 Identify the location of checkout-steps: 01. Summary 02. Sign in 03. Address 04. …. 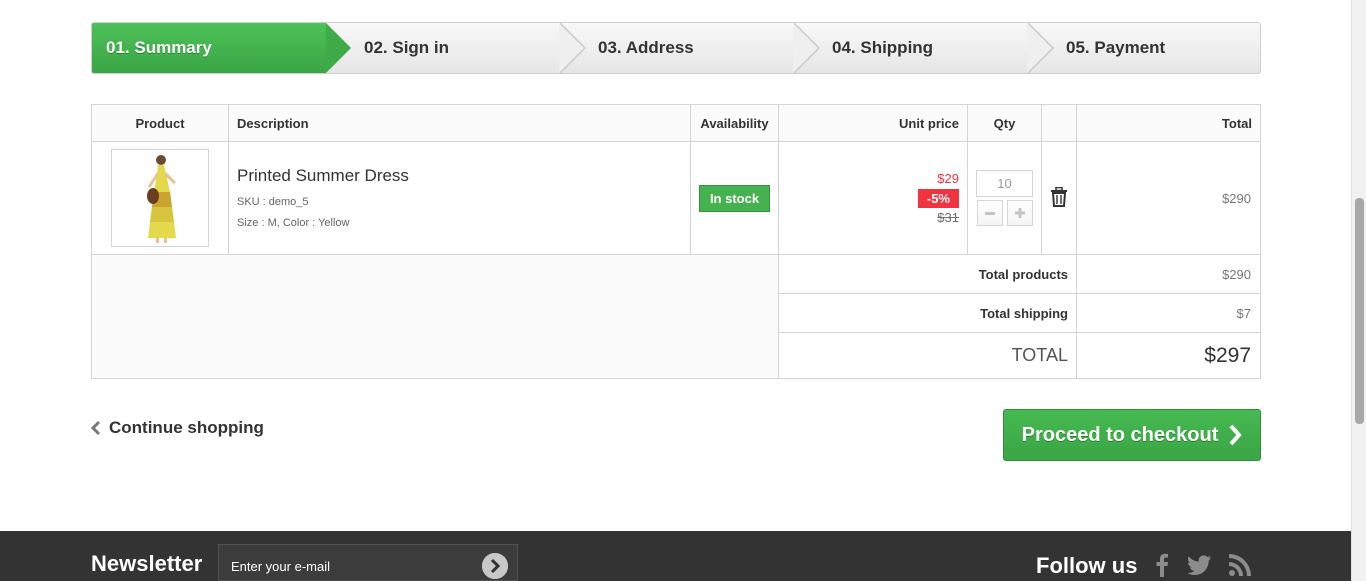
(676, 48).